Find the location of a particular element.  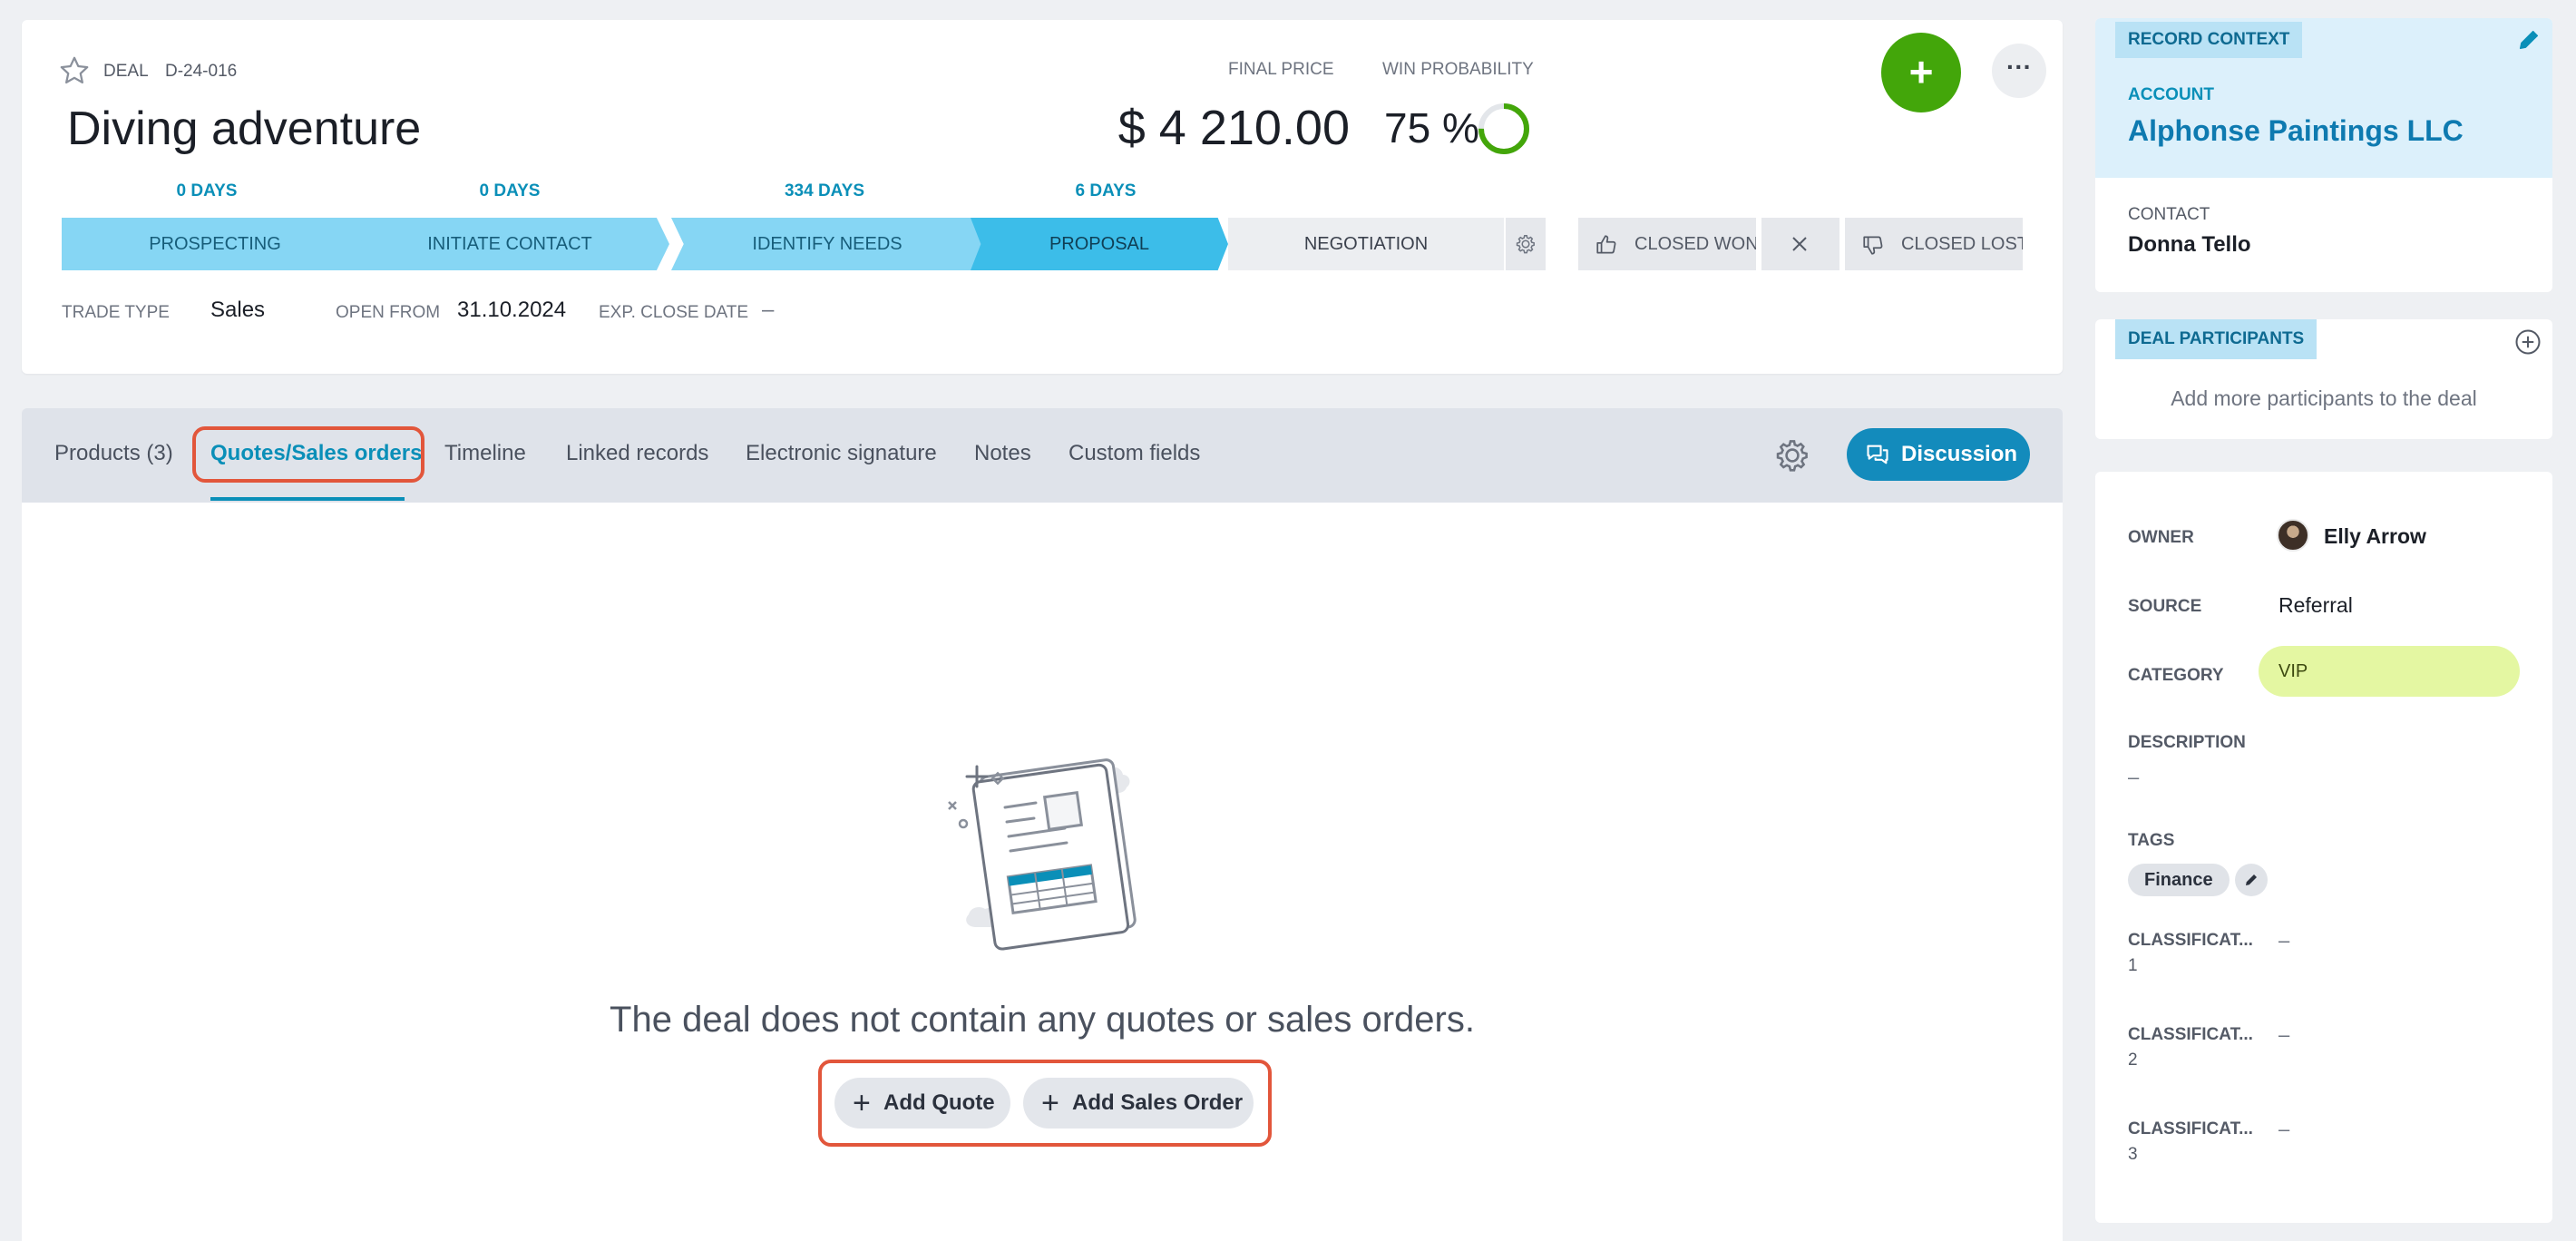

add-sales-order-button: + Add Sales Order is located at coordinates (1138, 1103).